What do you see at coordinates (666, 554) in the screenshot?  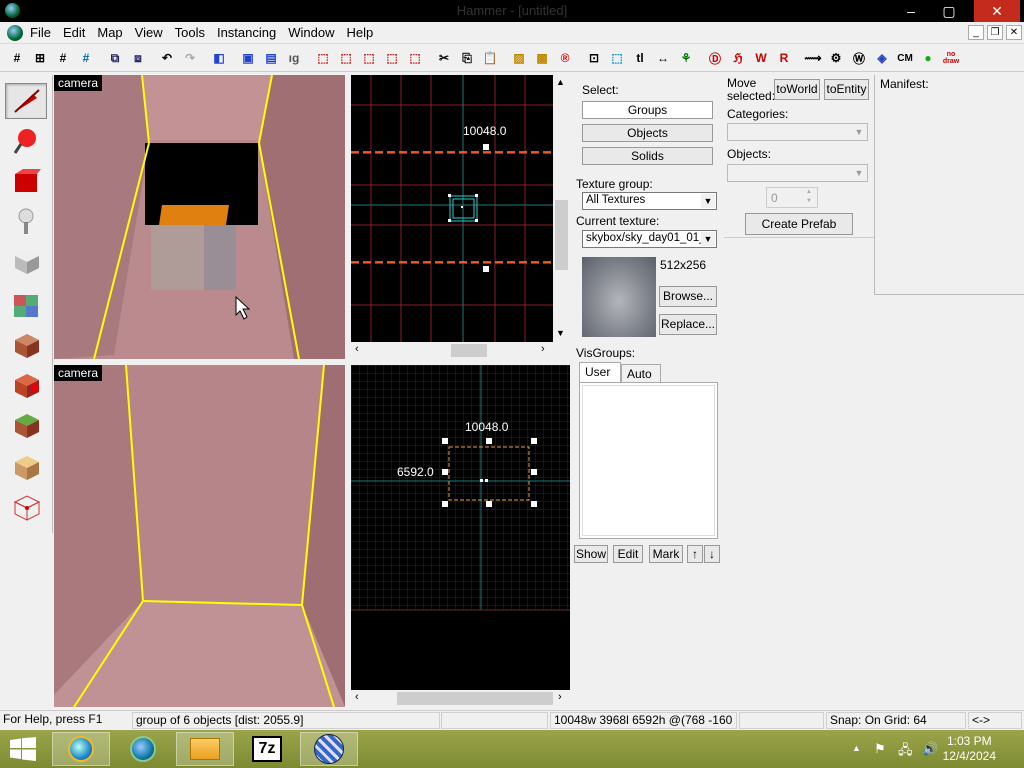 I see `mark-button: Mark` at bounding box center [666, 554].